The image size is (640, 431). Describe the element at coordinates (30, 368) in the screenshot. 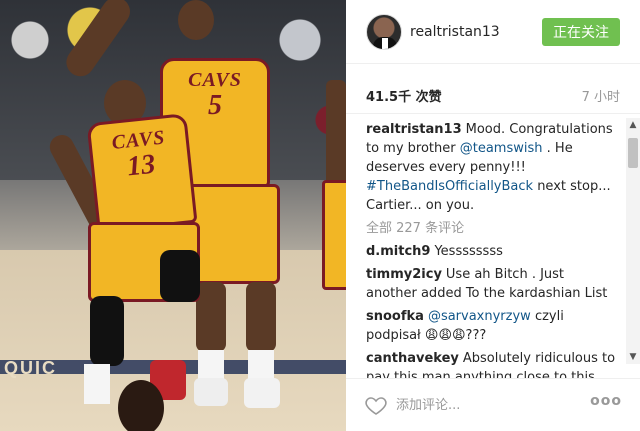

I see `court-text: QUIC` at that location.